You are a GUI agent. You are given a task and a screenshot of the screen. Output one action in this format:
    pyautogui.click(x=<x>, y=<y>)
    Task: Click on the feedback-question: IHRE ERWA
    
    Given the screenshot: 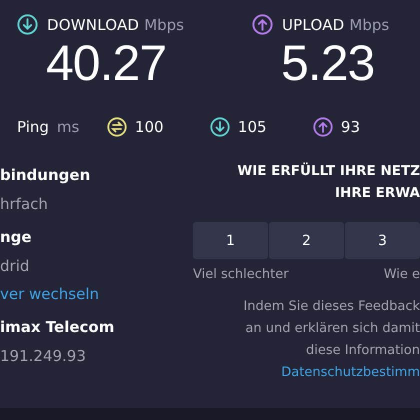 What is the action you would take?
    pyautogui.click(x=377, y=193)
    